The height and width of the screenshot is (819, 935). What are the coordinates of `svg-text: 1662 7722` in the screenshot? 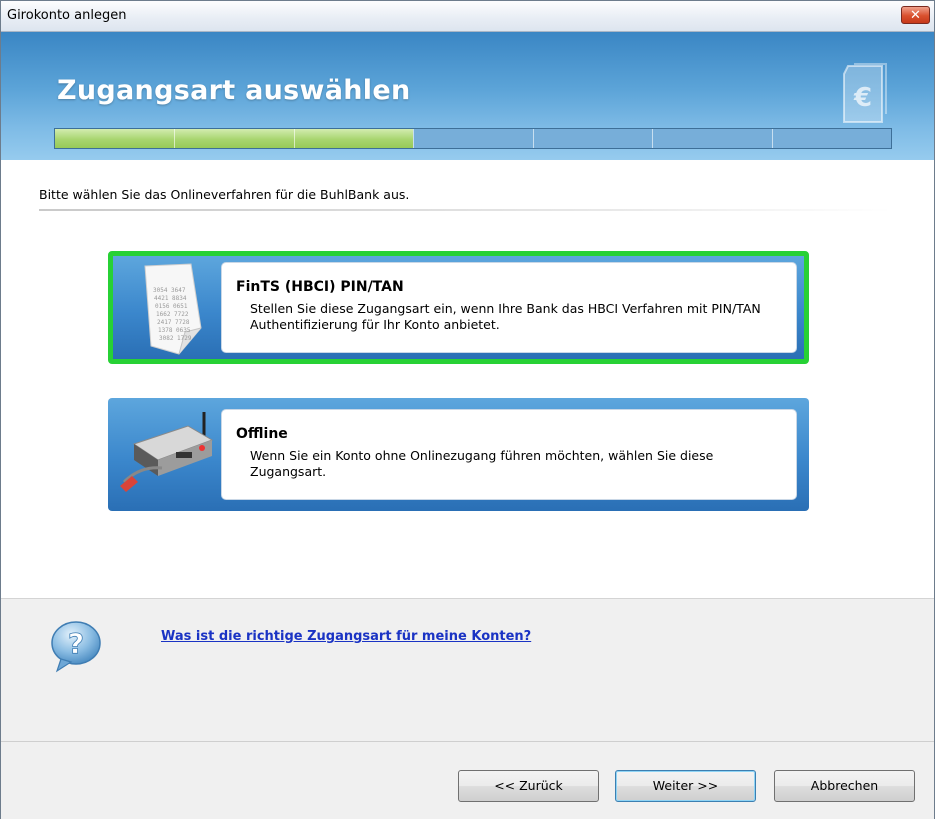 It's located at (172, 314).